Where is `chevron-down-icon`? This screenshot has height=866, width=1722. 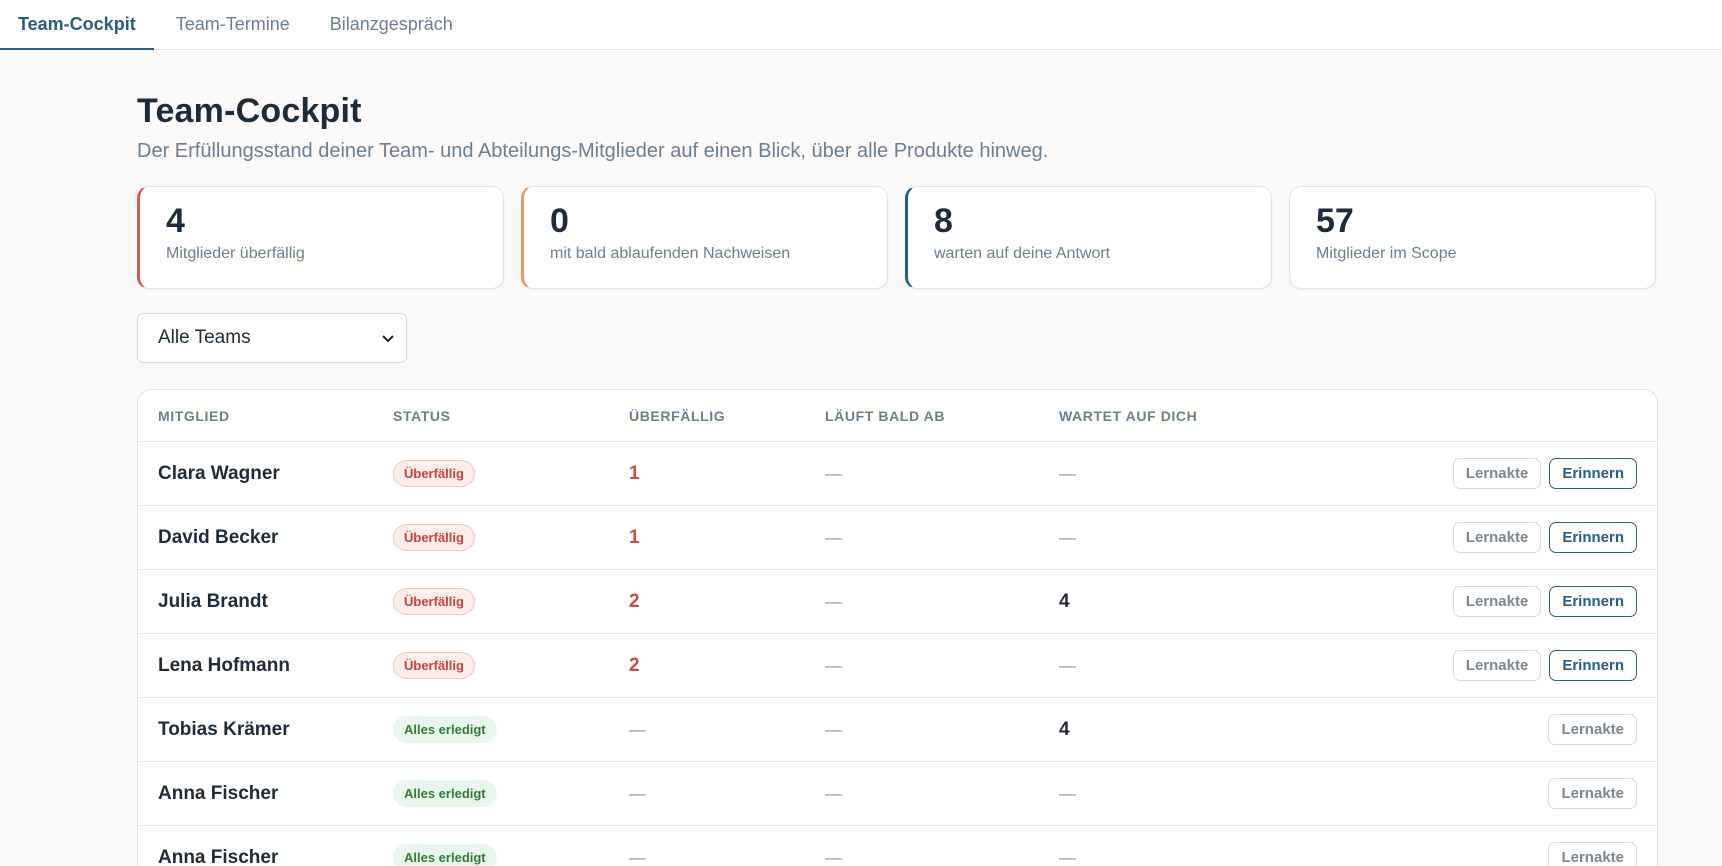
chevron-down-icon is located at coordinates (388, 338).